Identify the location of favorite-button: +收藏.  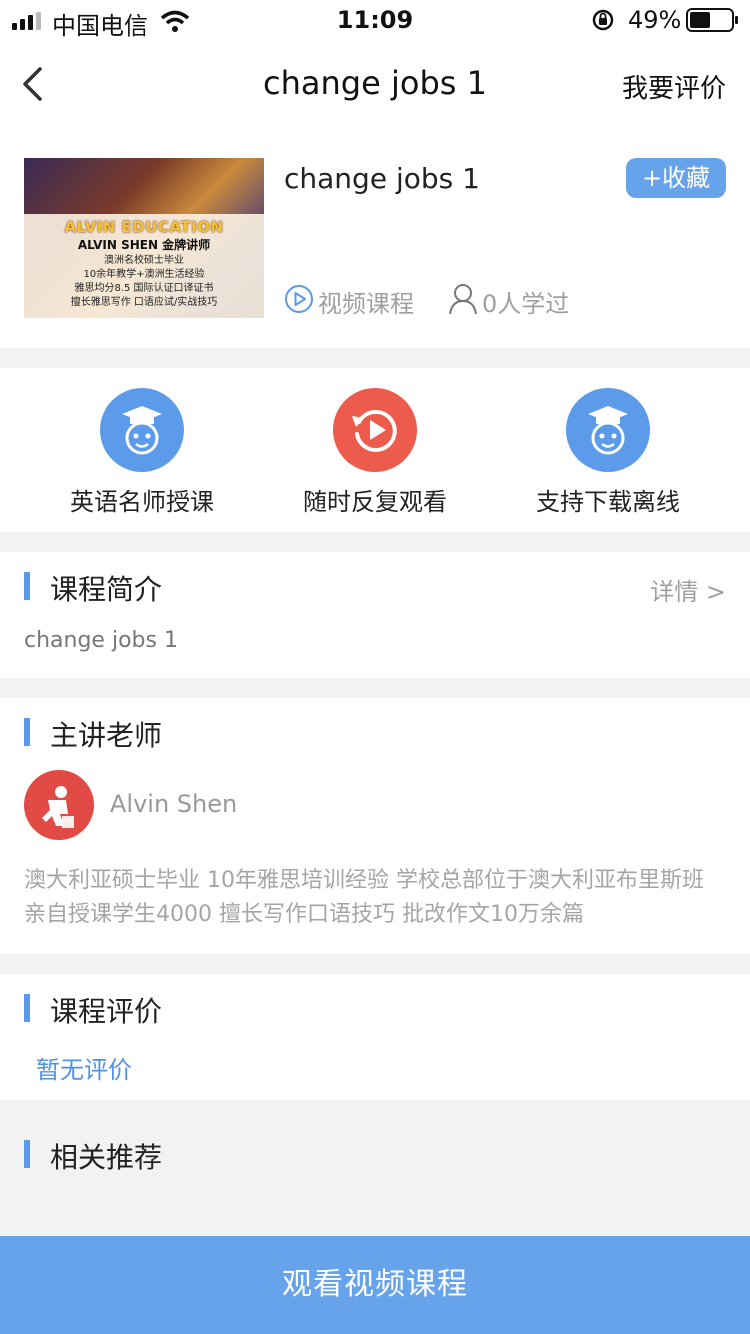
(676, 178).